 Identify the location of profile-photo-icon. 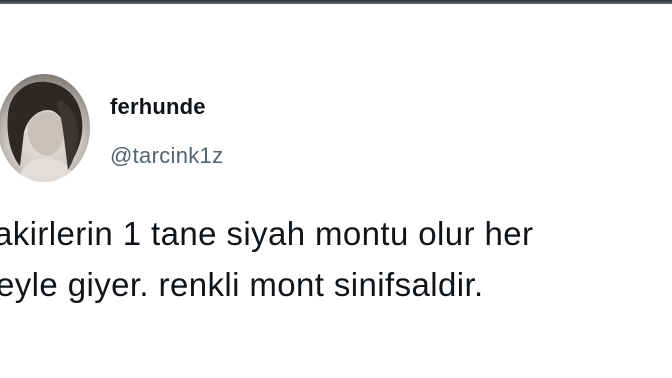
(45, 131).